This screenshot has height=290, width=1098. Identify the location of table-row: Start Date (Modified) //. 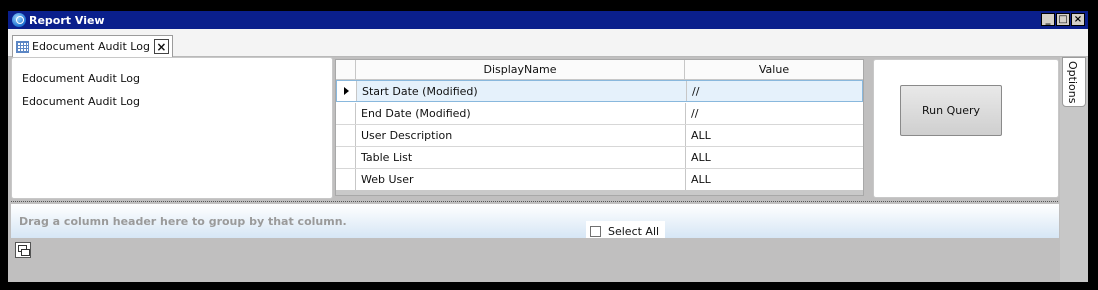
(599, 91).